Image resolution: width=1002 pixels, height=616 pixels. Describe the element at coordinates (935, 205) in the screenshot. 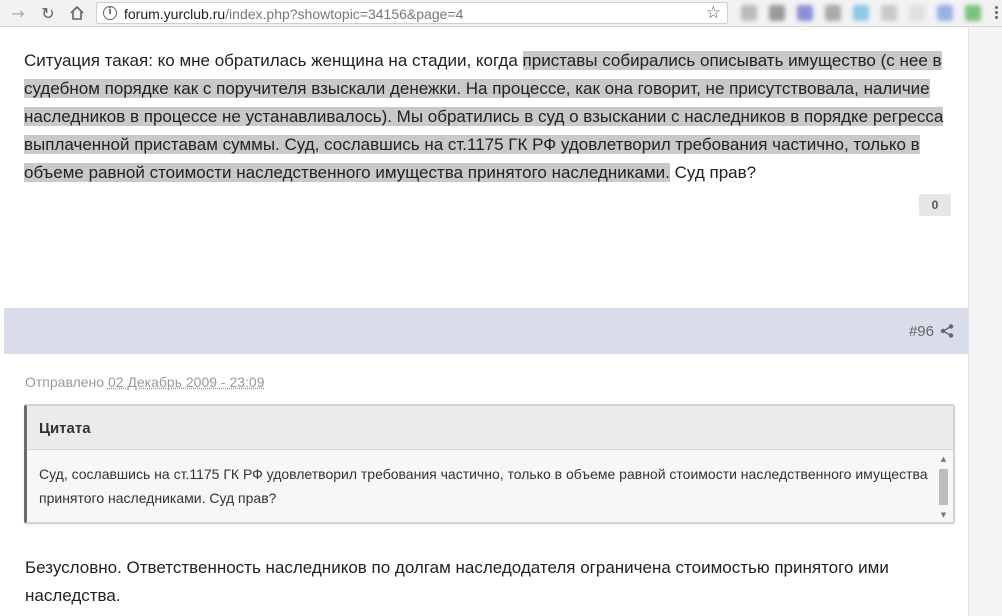

I see `vote-count-badge: 0` at that location.